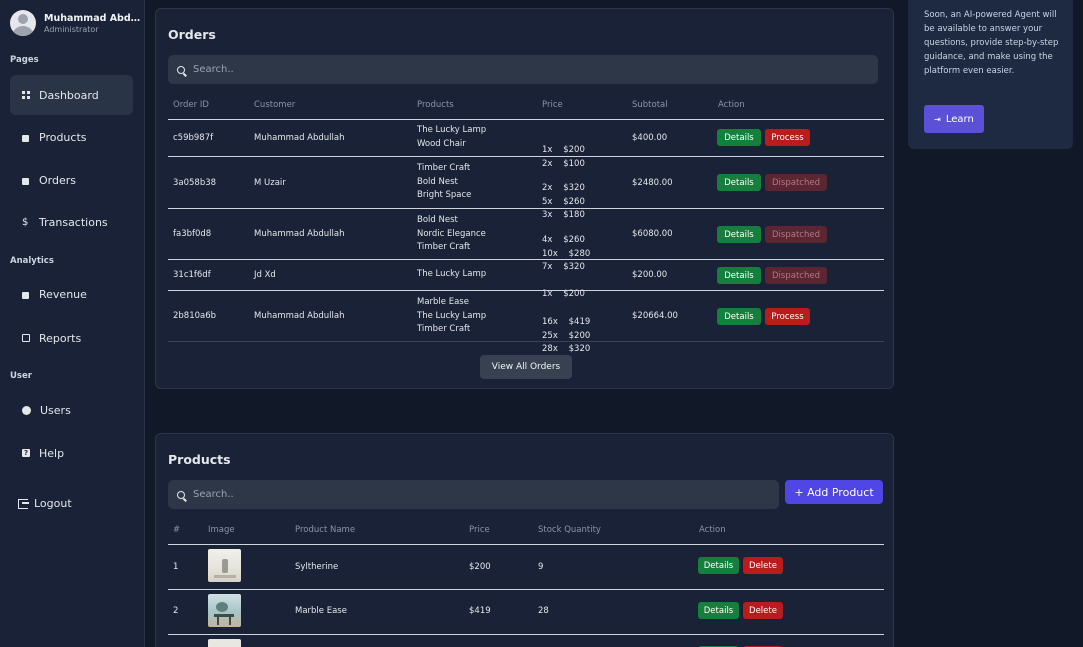 The image size is (1083, 647). What do you see at coordinates (25, 222) in the screenshot?
I see `dollar-icon: $` at bounding box center [25, 222].